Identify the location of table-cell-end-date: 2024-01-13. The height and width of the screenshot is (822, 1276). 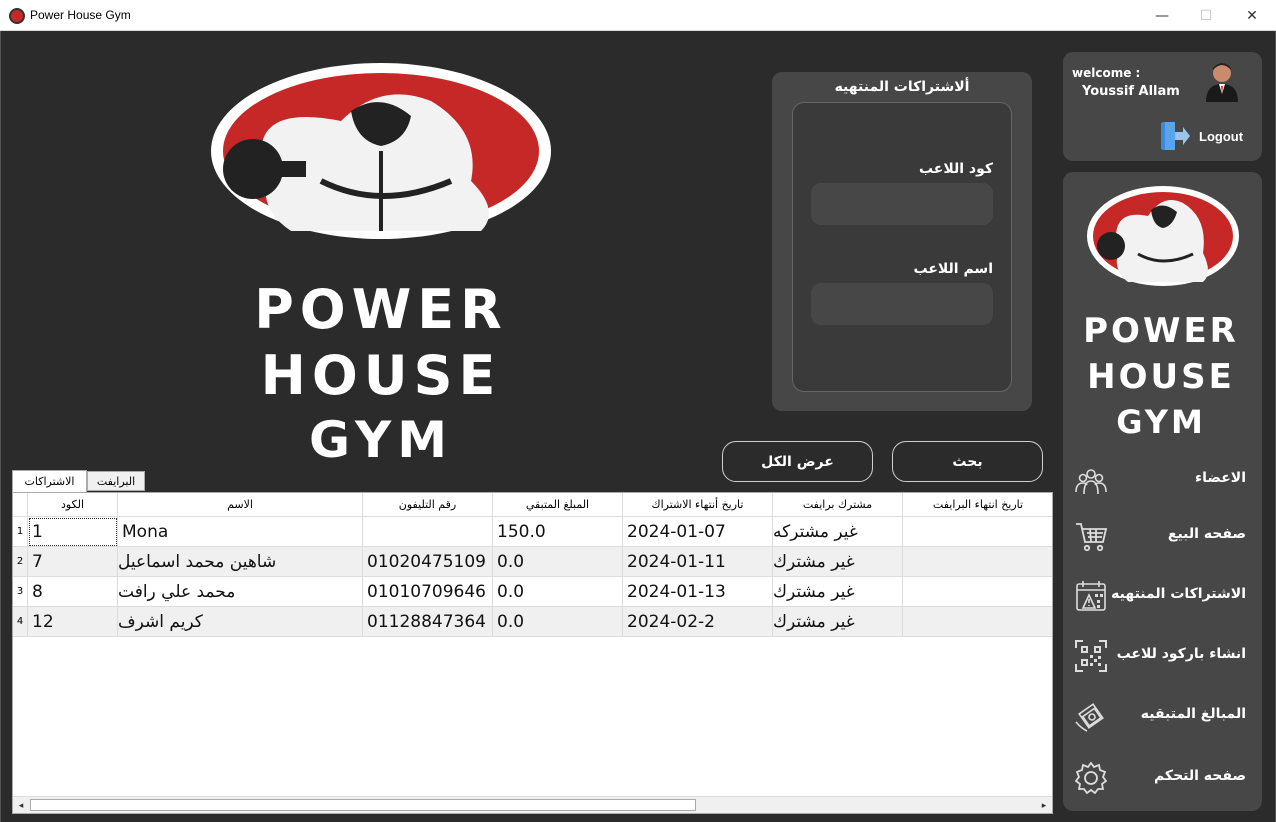
(698, 592).